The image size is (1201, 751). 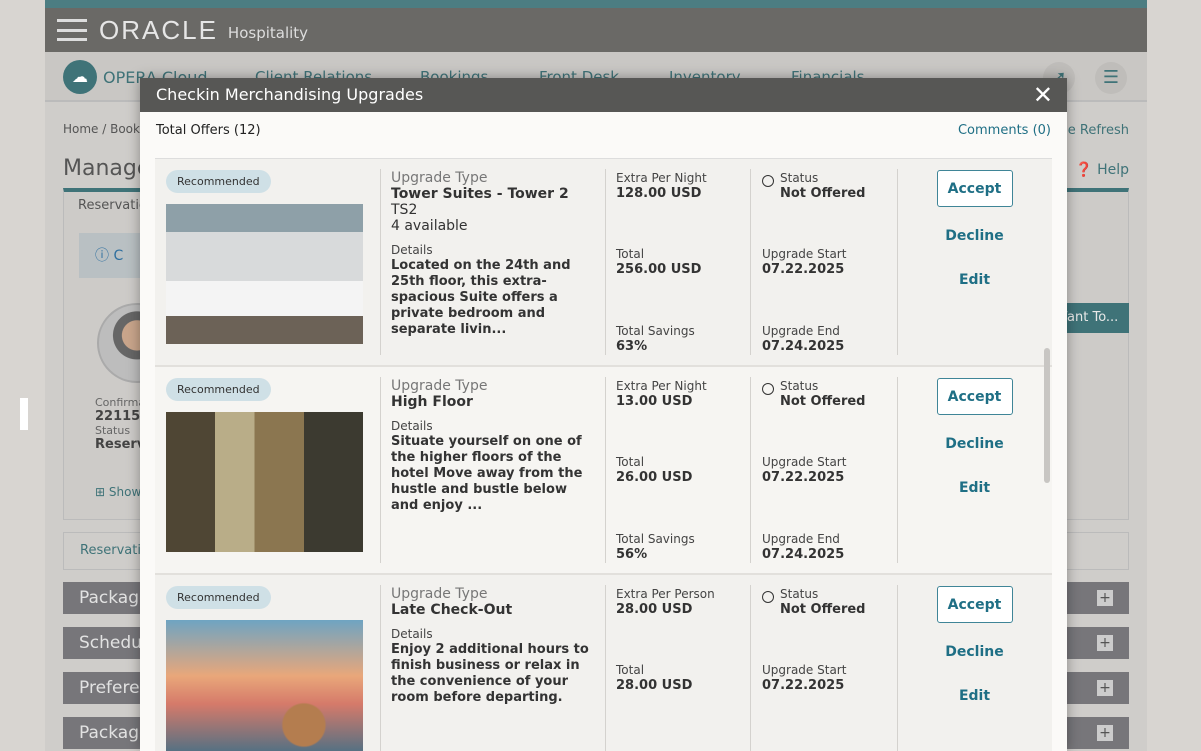 I want to click on oracle-logo: ORACLE, so click(x=158, y=29).